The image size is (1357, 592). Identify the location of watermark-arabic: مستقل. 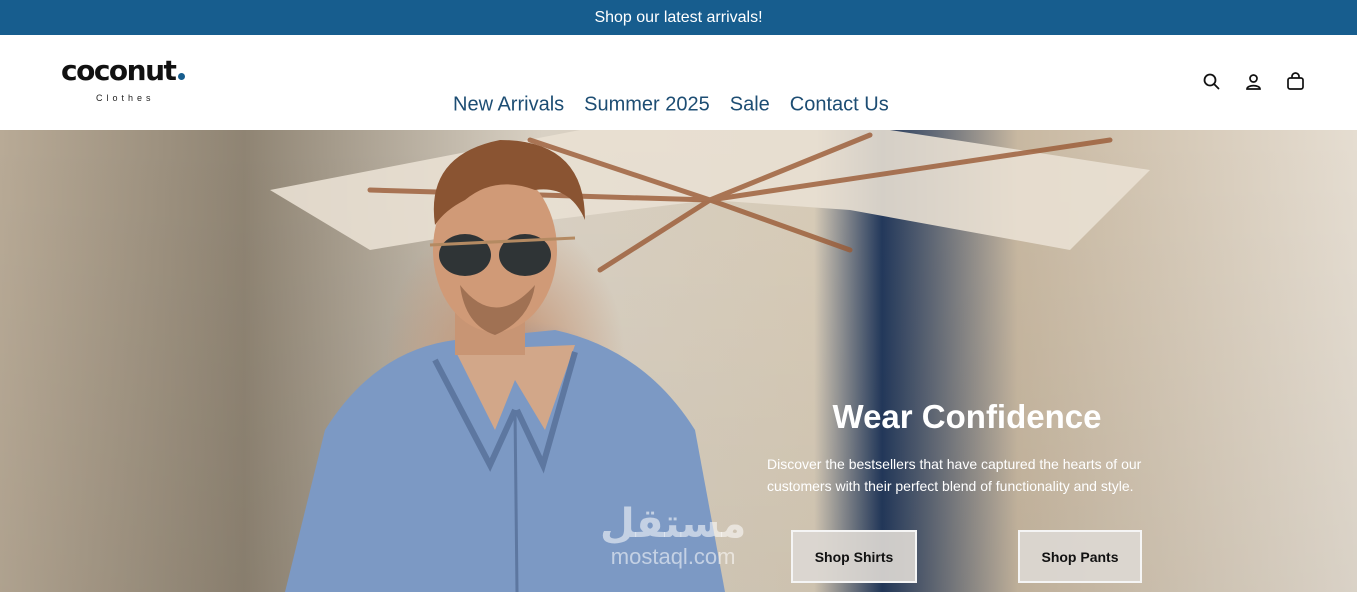
(673, 524).